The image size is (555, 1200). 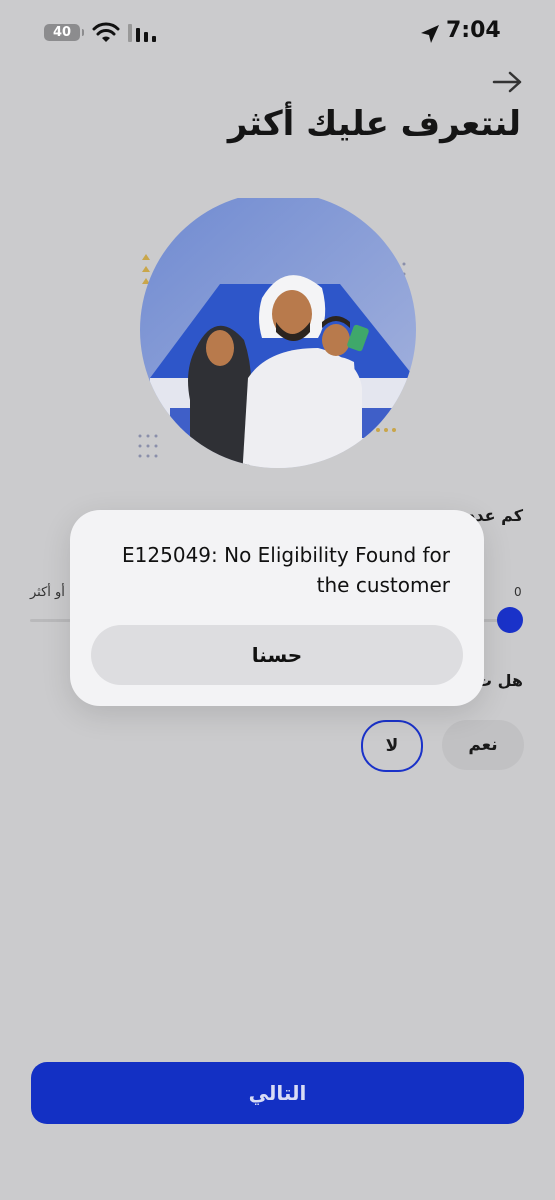 I want to click on clock: 7:04, so click(x=473, y=30).